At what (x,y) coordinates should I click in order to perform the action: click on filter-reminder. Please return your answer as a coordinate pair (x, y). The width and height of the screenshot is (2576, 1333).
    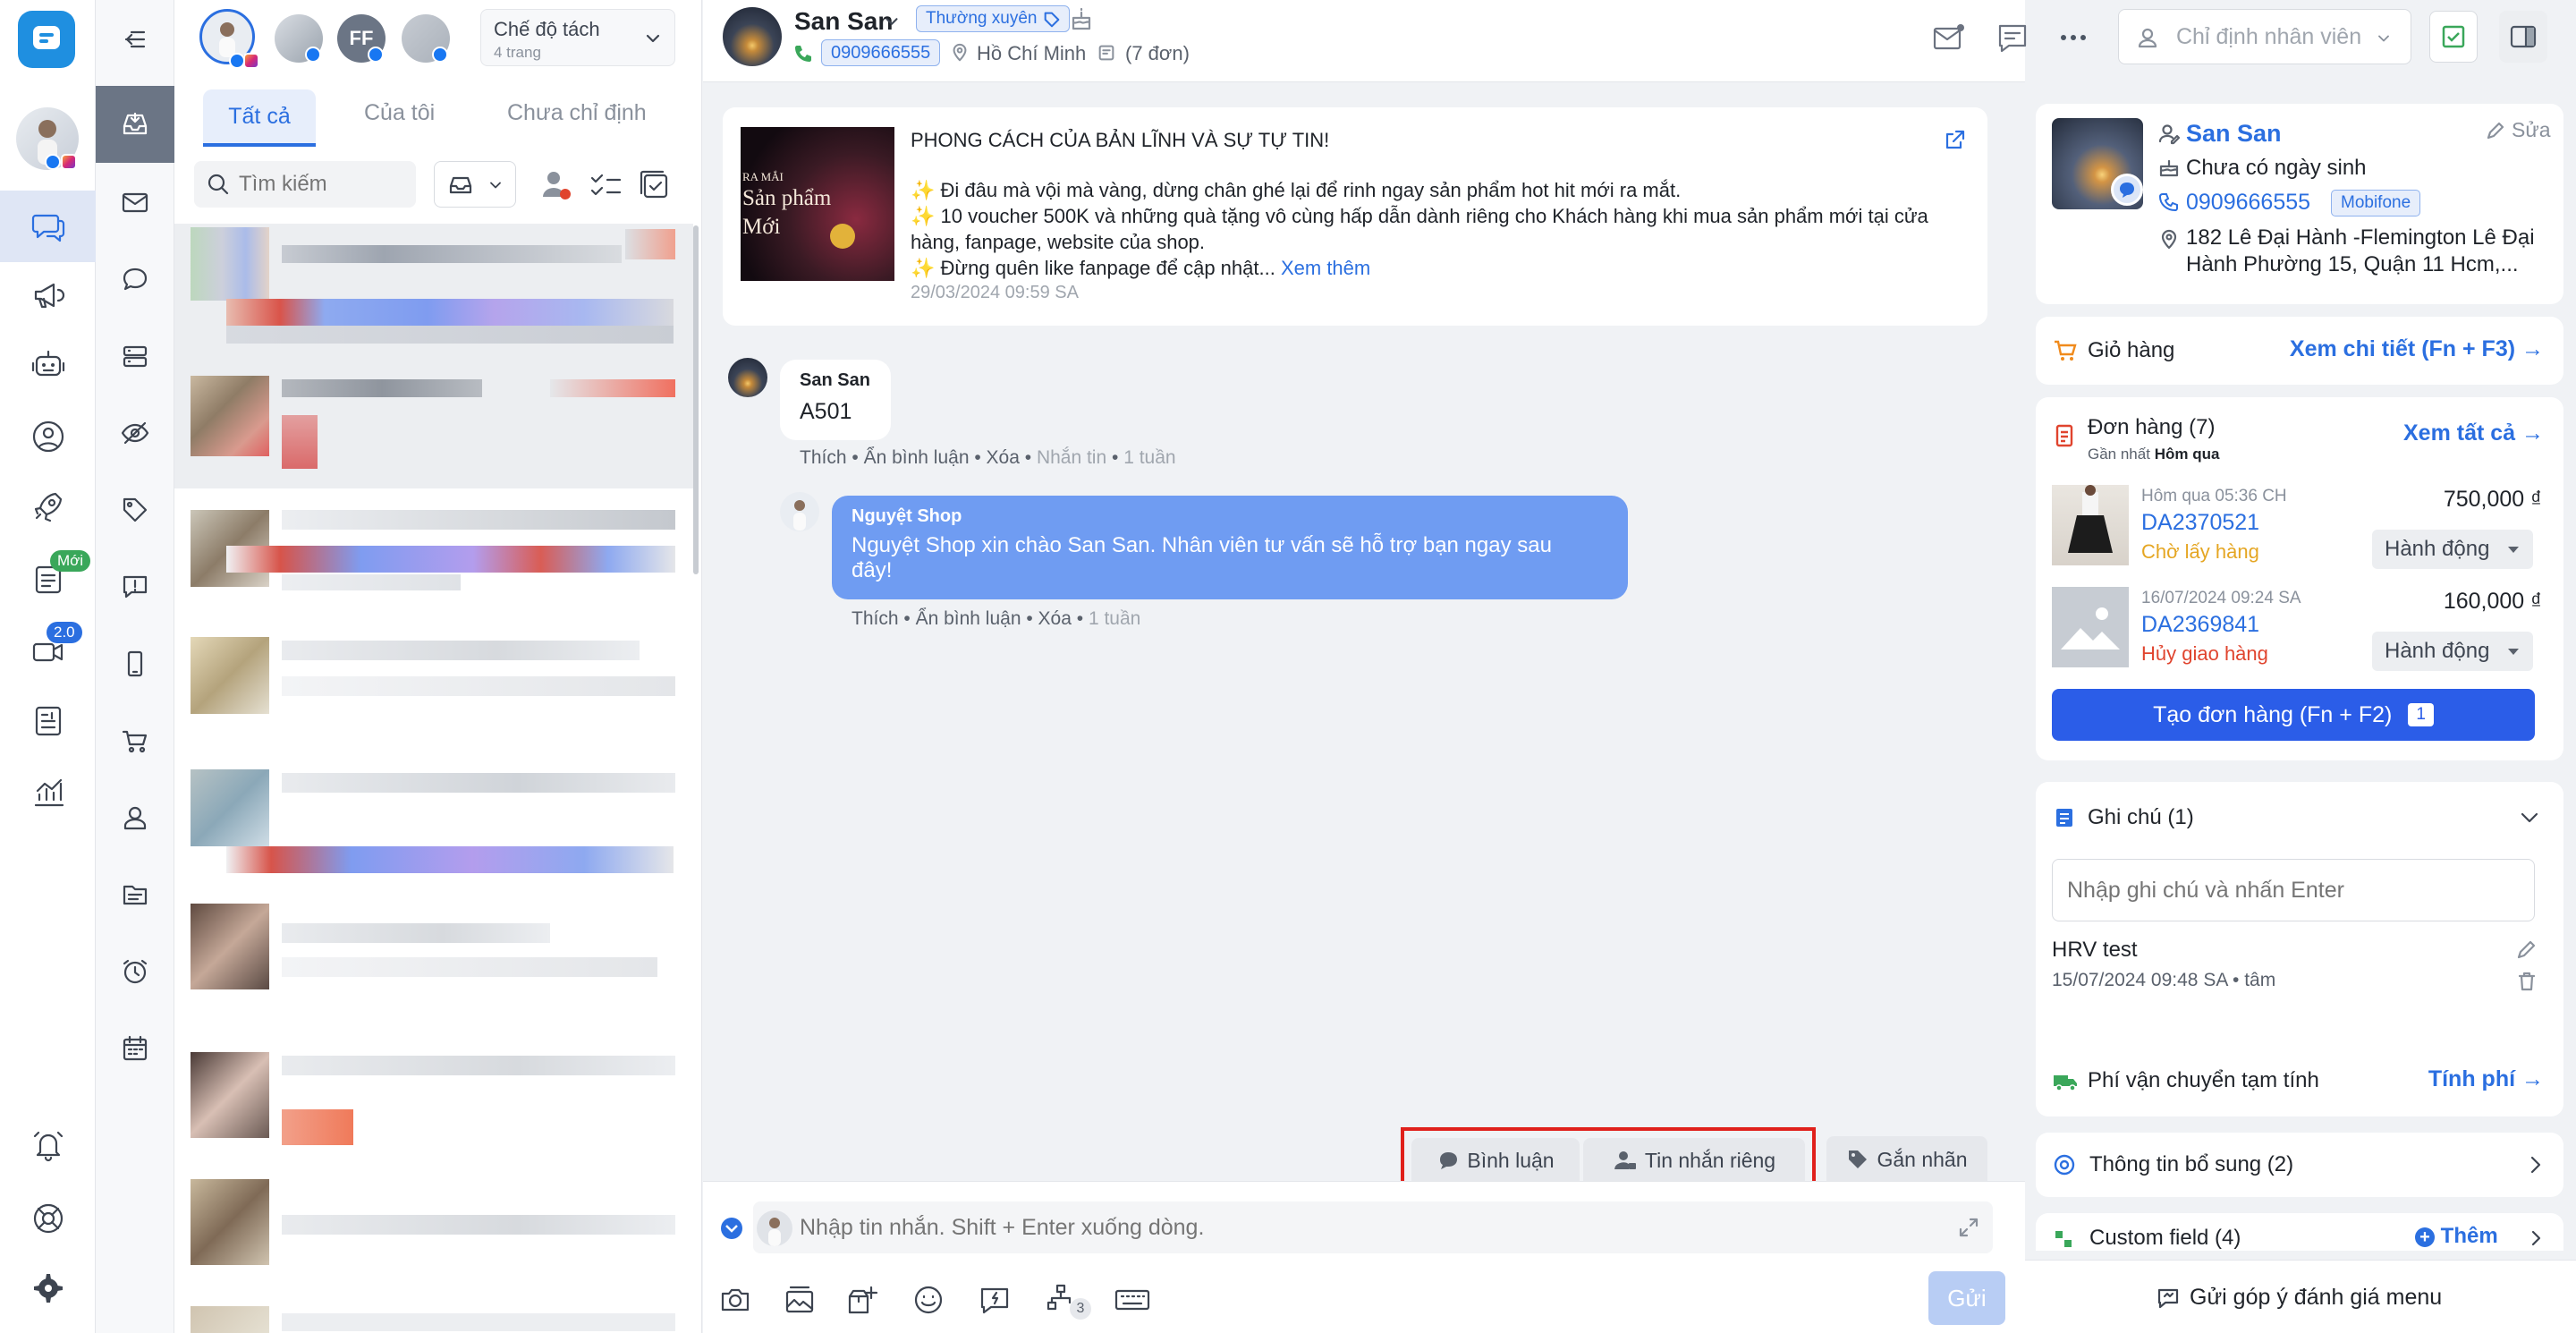
    Looking at the image, I should click on (135, 971).